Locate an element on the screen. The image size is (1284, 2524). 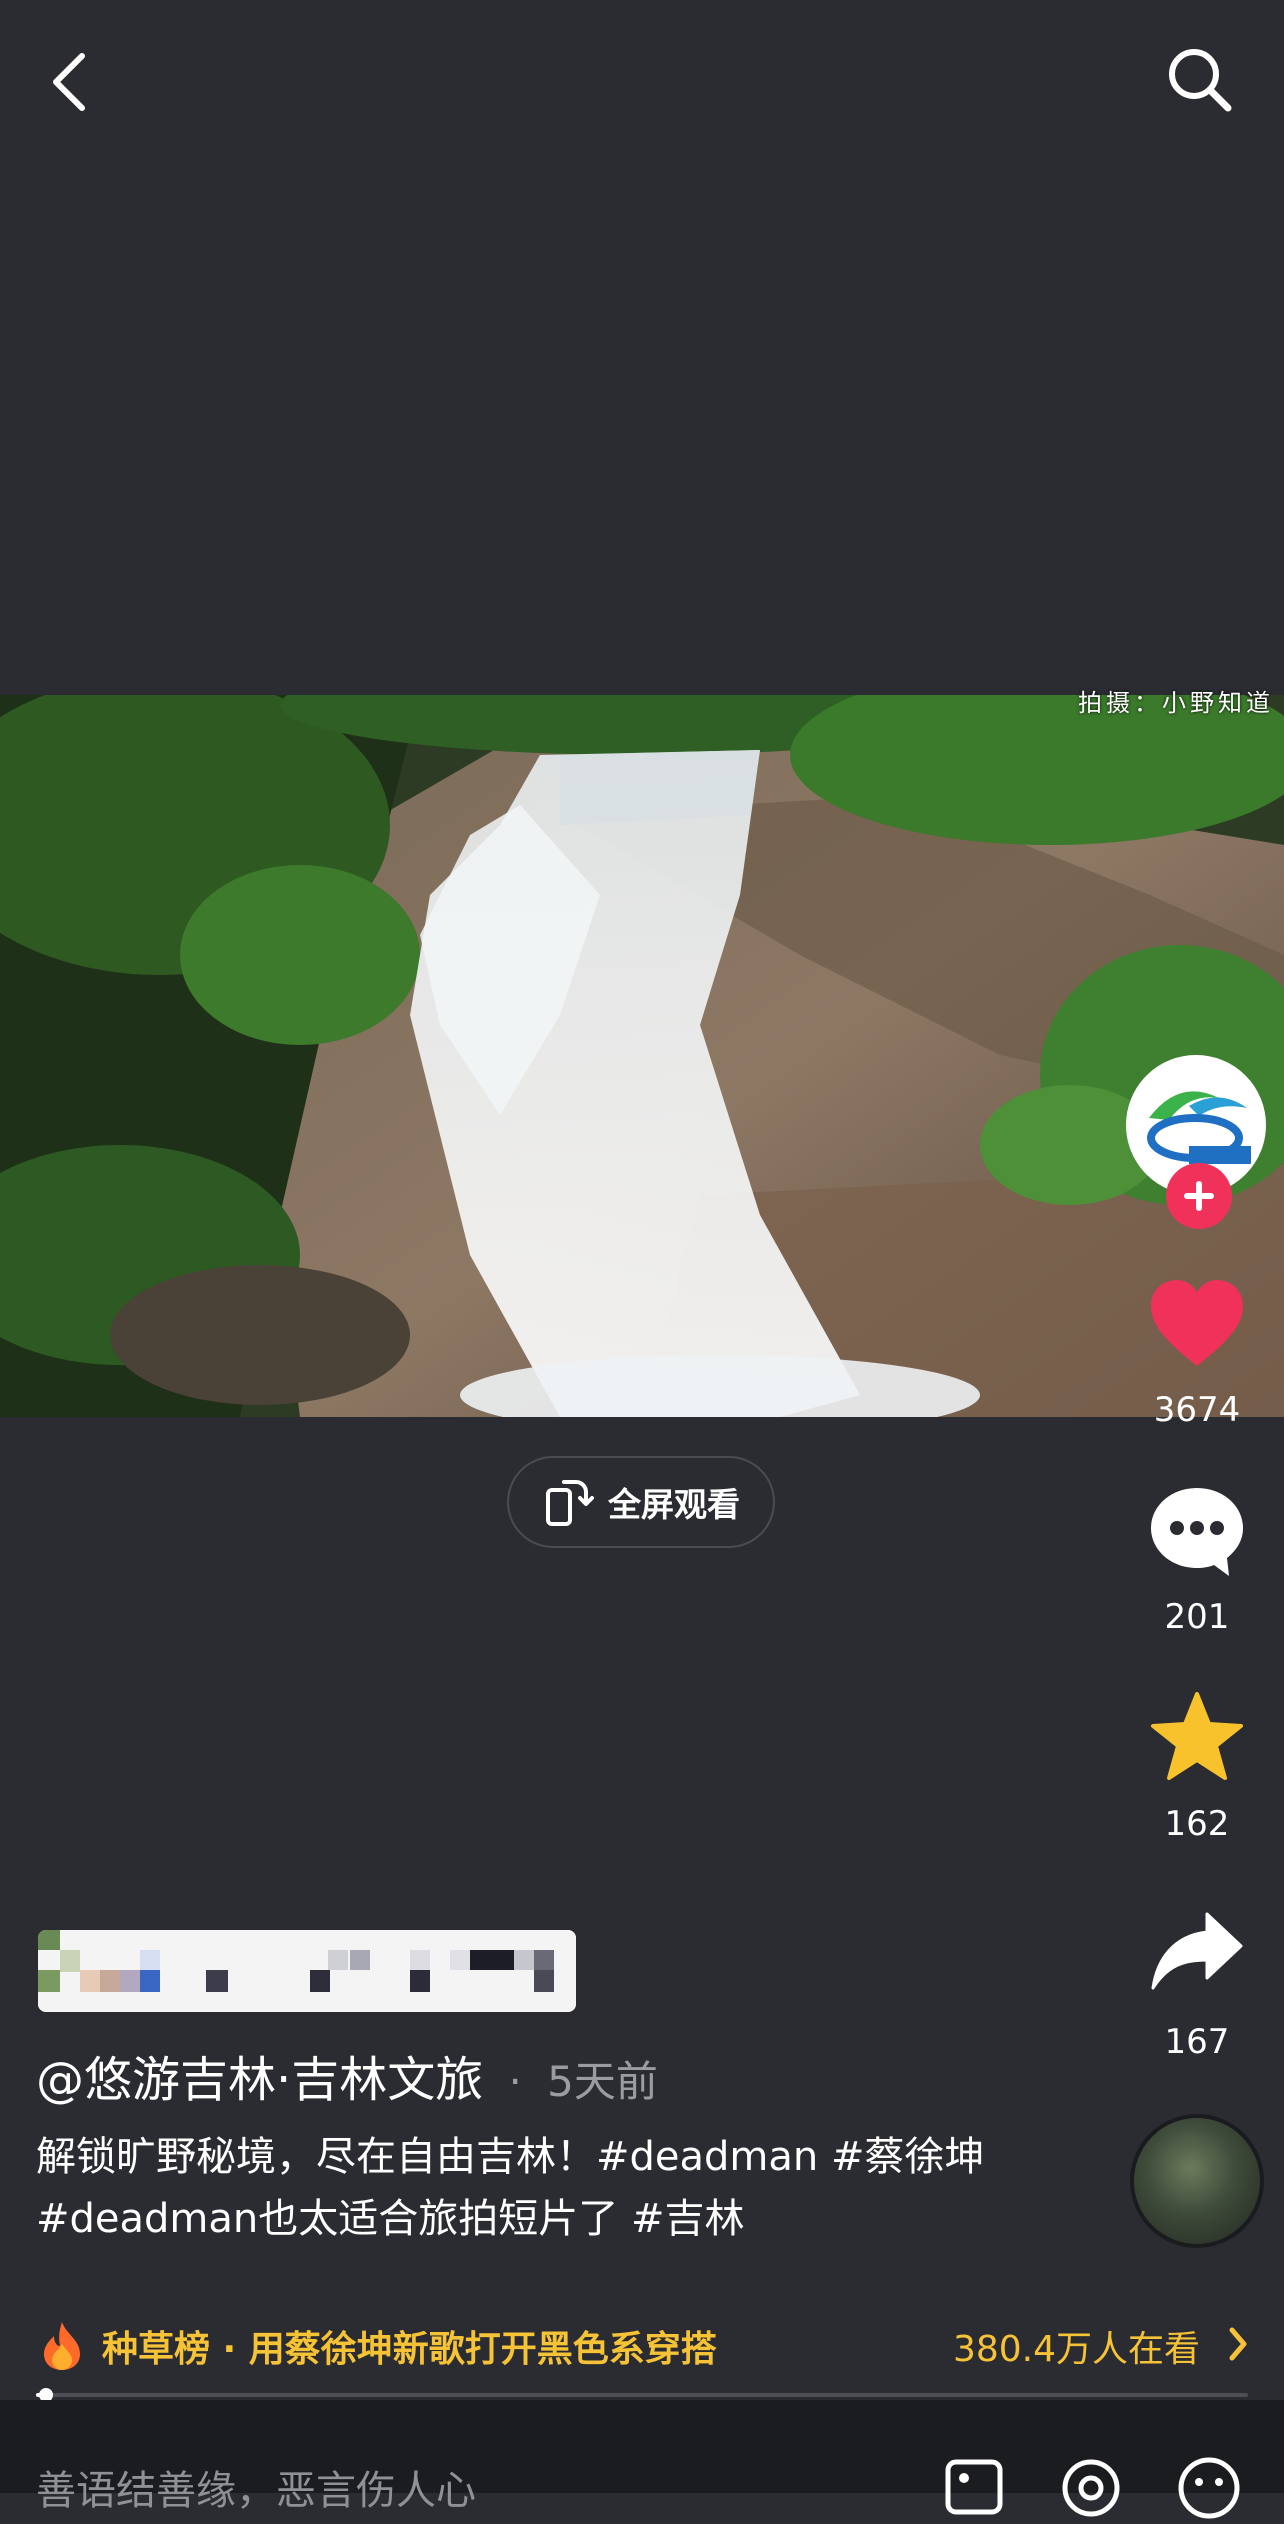
video-progress-track is located at coordinates (642, 2395).